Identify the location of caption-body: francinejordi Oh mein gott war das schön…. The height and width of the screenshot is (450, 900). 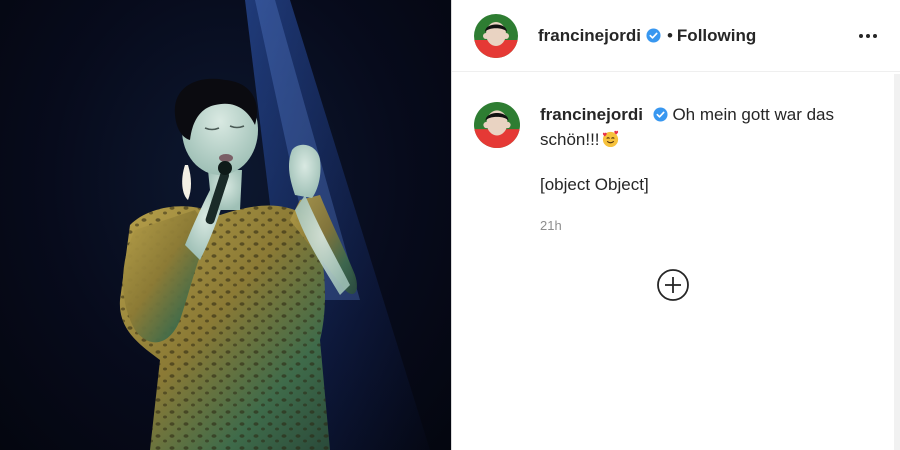
(700, 170).